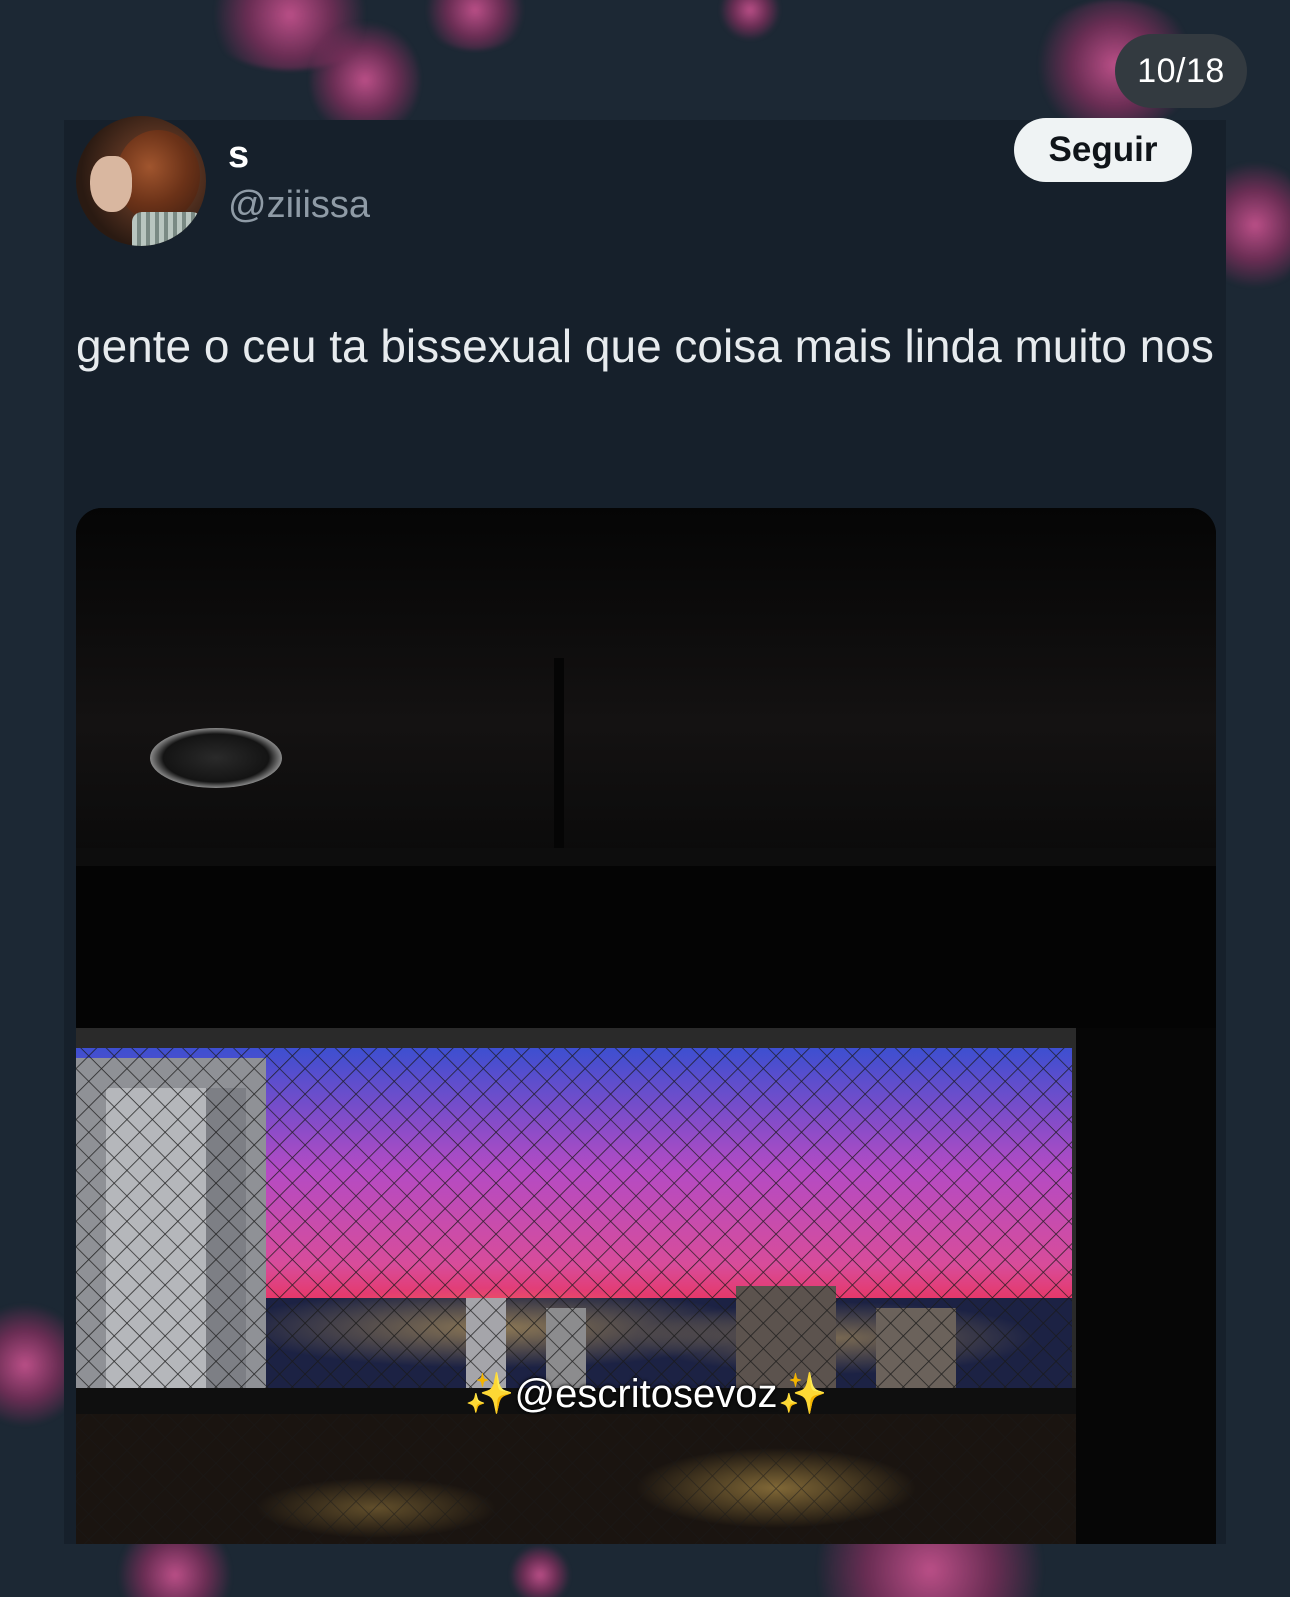 Image resolution: width=1290 pixels, height=1597 pixels. I want to click on follow-button: Seguir, so click(1103, 150).